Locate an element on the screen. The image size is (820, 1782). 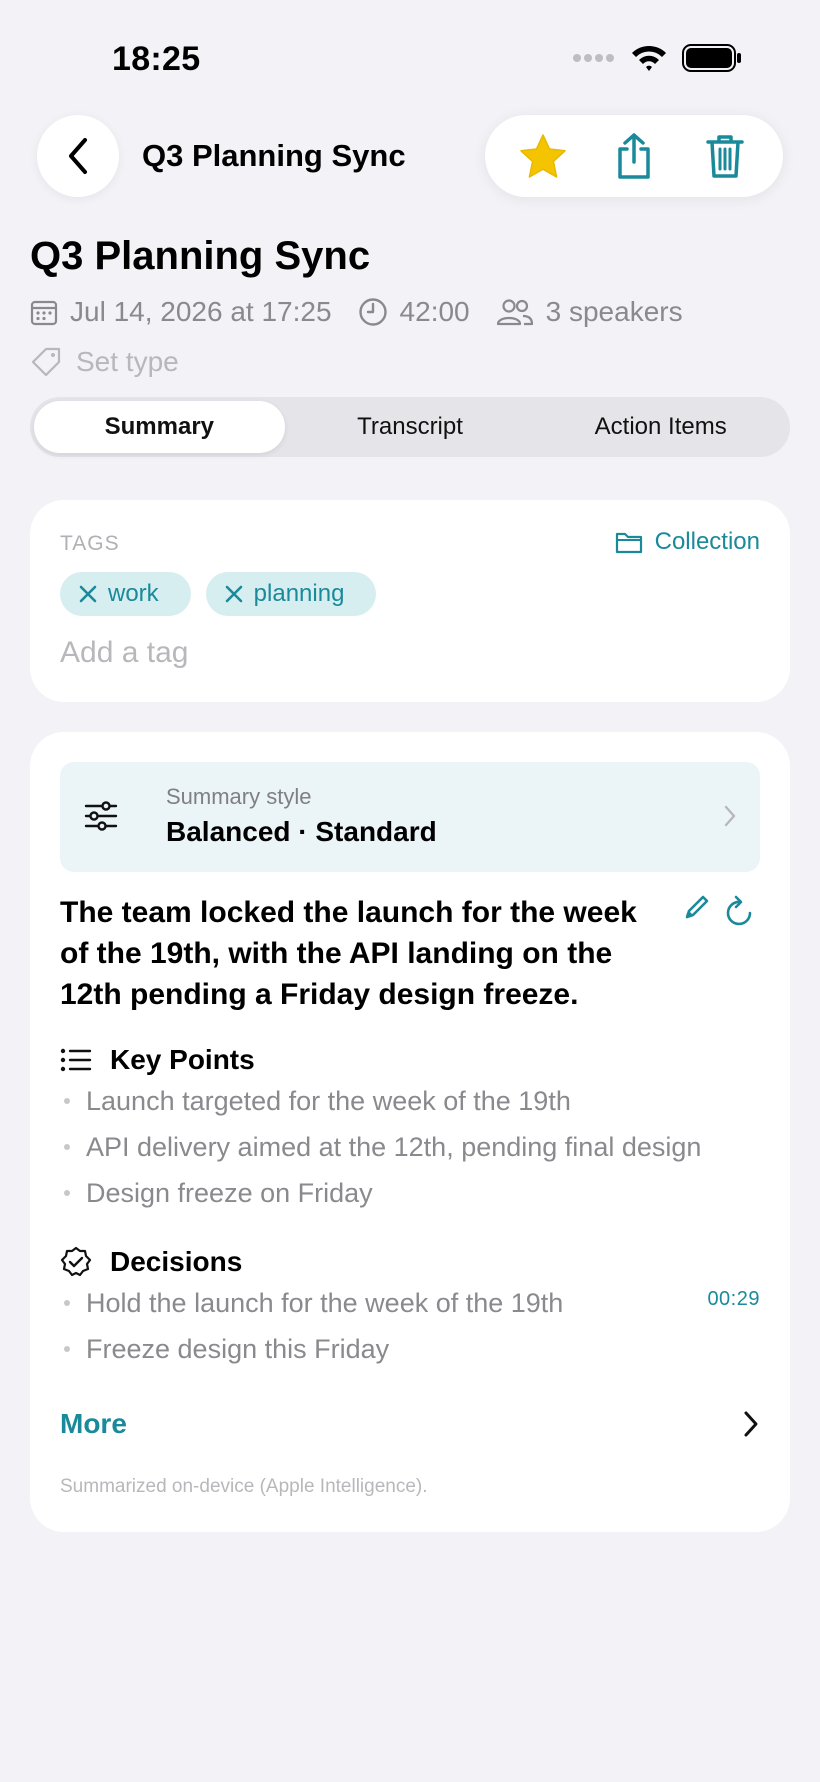
share-button is located at coordinates (634, 156).